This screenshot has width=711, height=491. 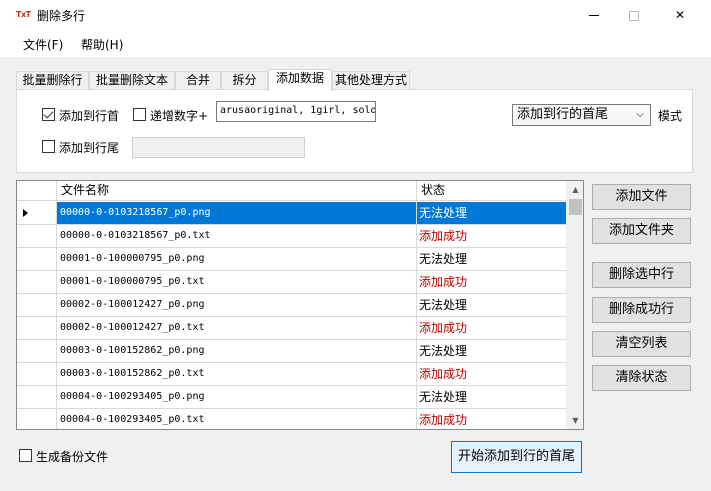 I want to click on add-to-head-label: 添加到行首, so click(x=89, y=116).